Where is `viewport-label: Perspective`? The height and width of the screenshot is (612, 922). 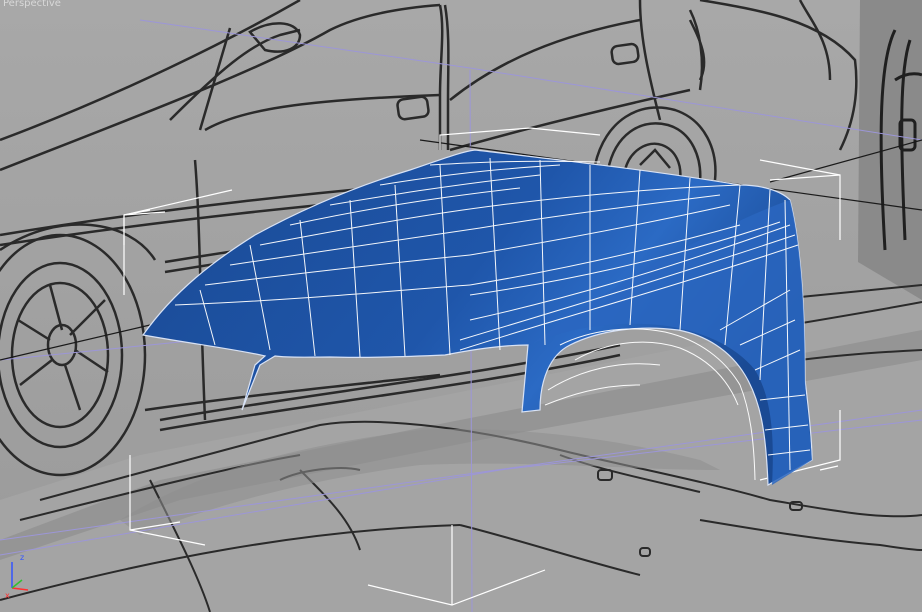 viewport-label: Perspective is located at coordinates (32, 4).